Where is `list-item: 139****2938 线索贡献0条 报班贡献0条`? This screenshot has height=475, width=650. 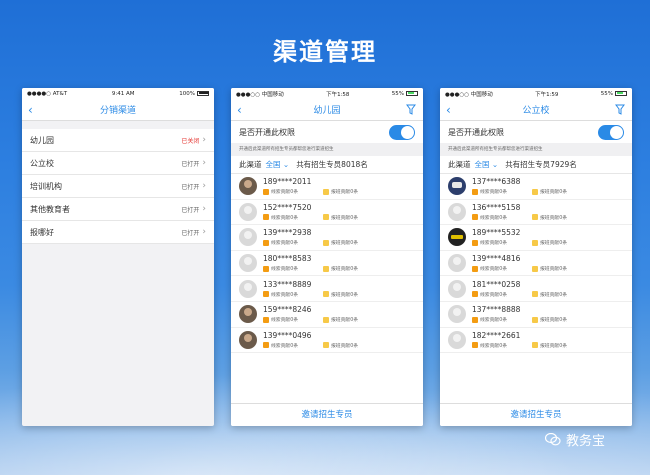 list-item: 139****2938 线索贡献0条 报班贡献0条 is located at coordinates (327, 238).